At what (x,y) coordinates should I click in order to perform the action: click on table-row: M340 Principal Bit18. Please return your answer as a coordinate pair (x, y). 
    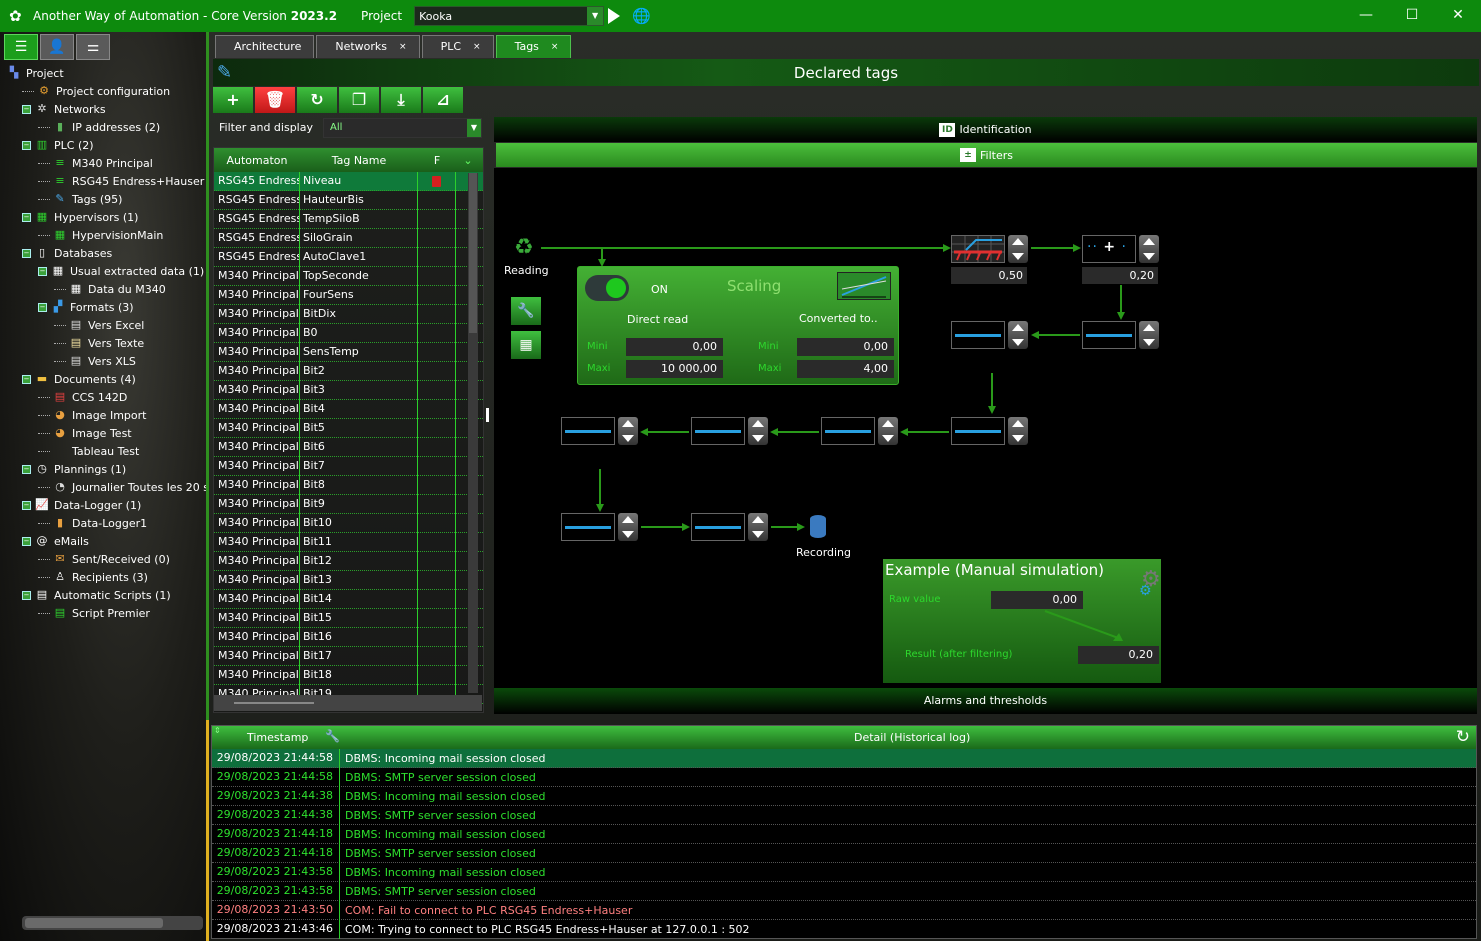
    Looking at the image, I should click on (348, 675).